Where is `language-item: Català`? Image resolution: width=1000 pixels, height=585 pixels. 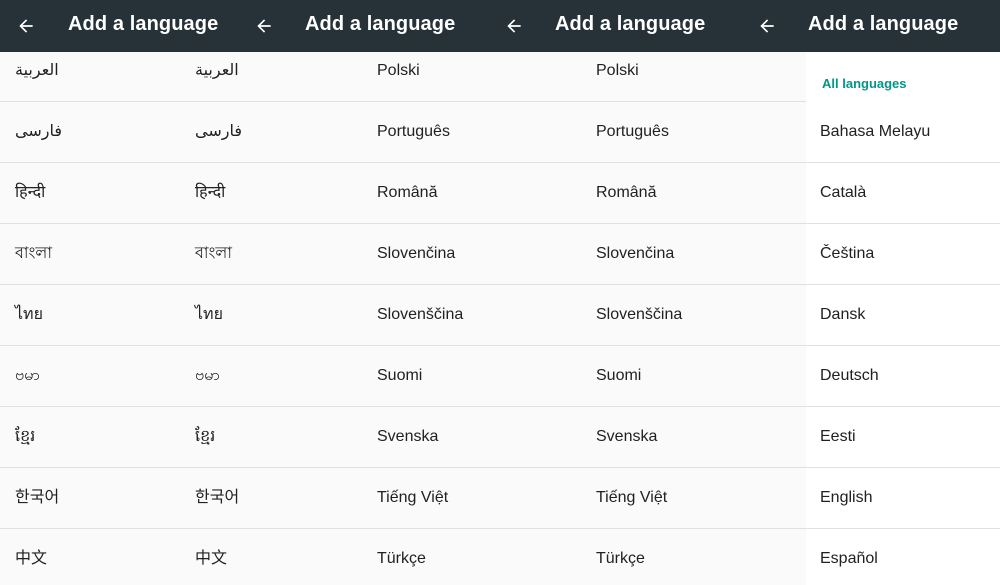
language-item: Català is located at coordinates (843, 193).